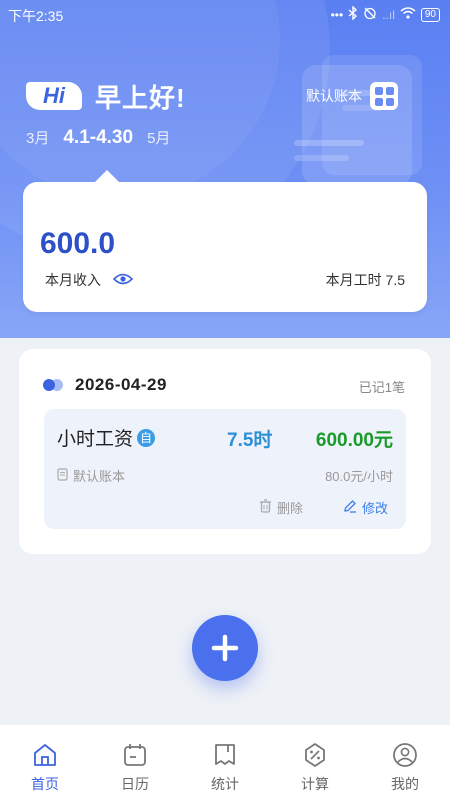  Describe the element at coordinates (388, 14) in the screenshot. I see `signal-icon: ..ıl` at that location.